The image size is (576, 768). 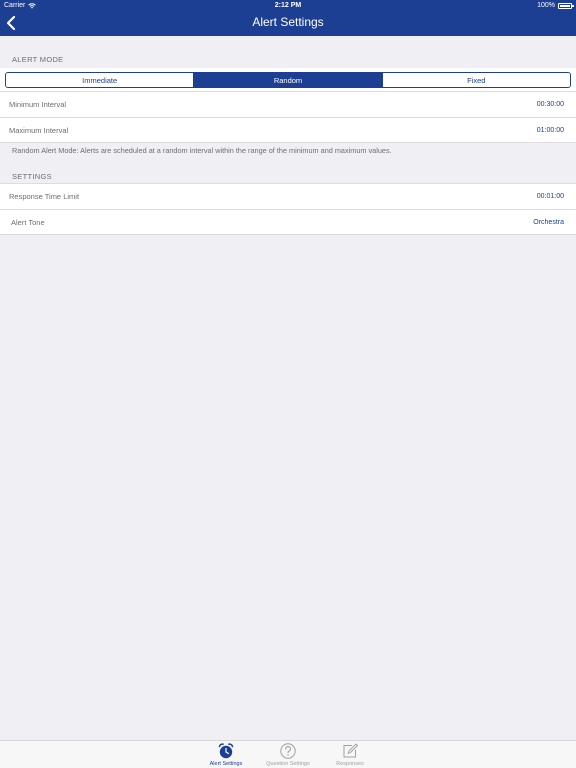 I want to click on maximum-interval-label: Maximum Interval, so click(x=39, y=130).